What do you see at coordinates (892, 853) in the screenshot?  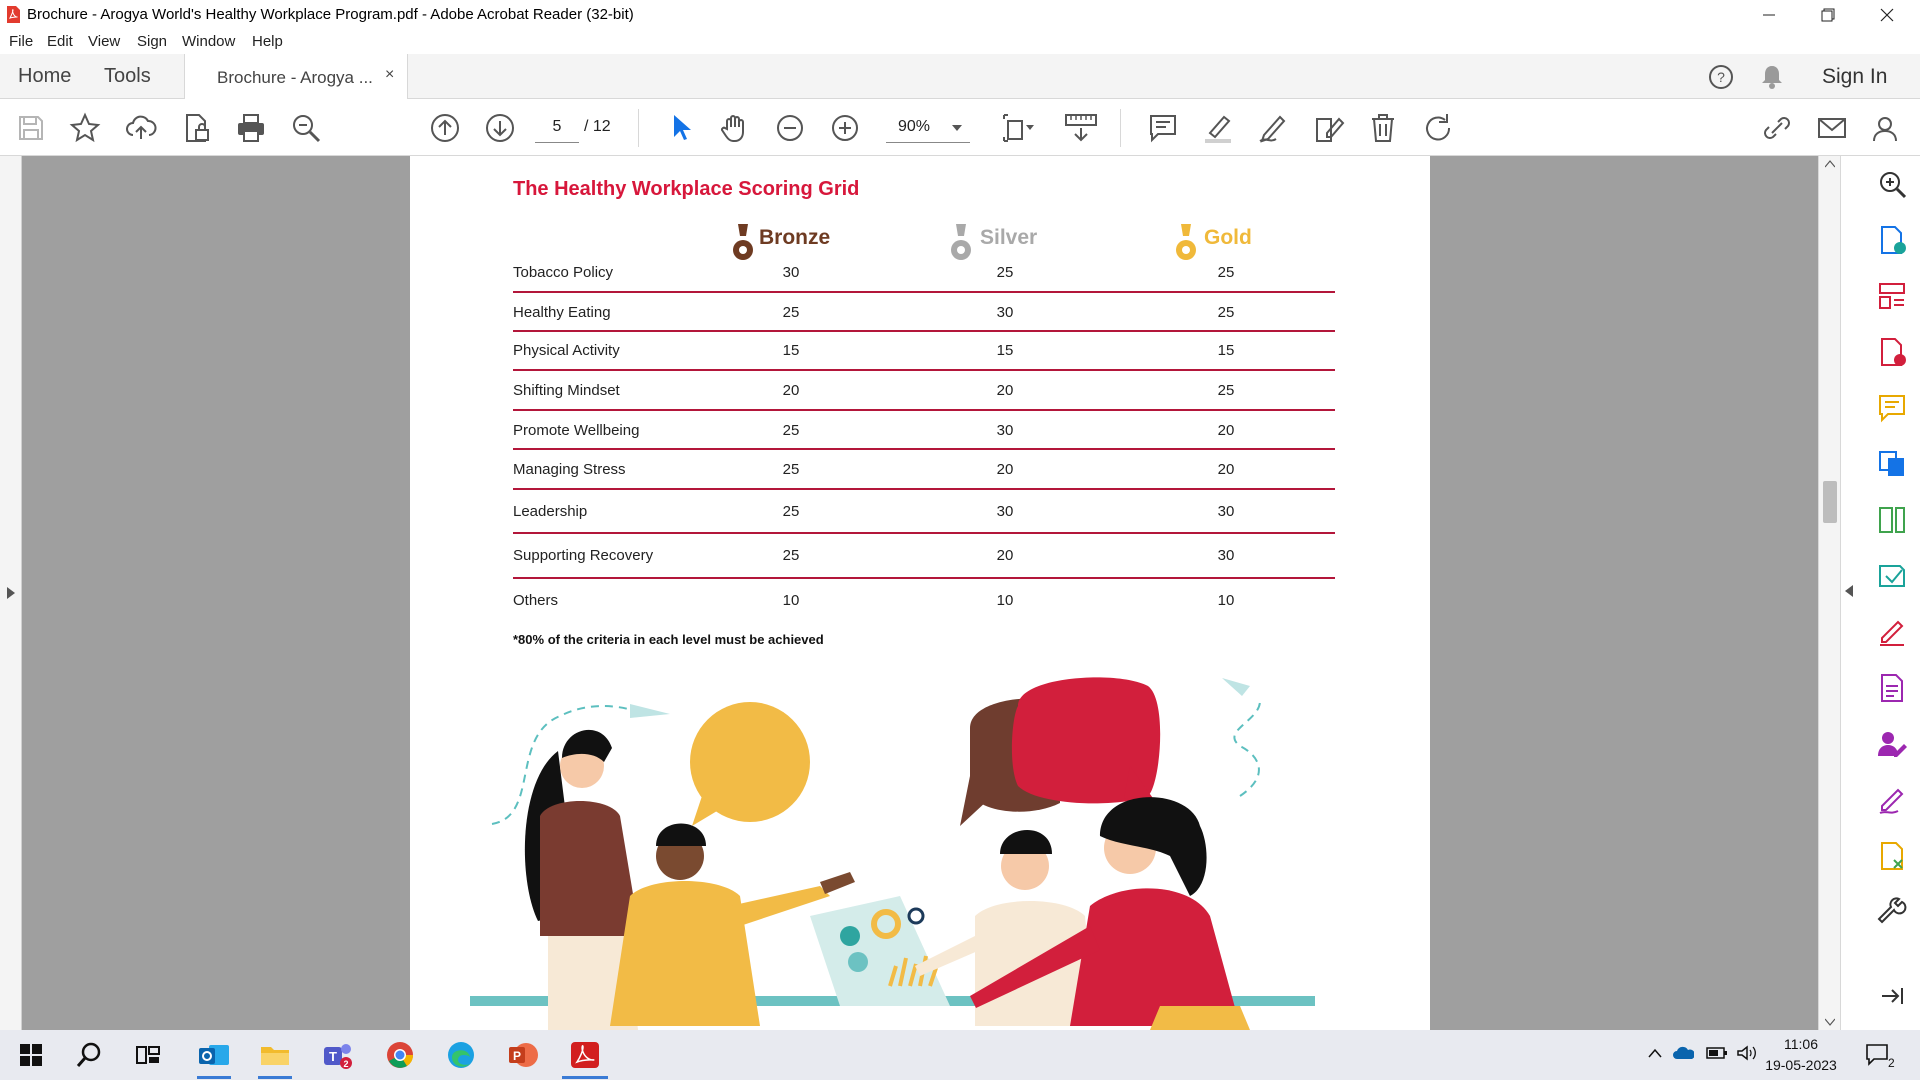 I see `team-meeting-illustration` at bounding box center [892, 853].